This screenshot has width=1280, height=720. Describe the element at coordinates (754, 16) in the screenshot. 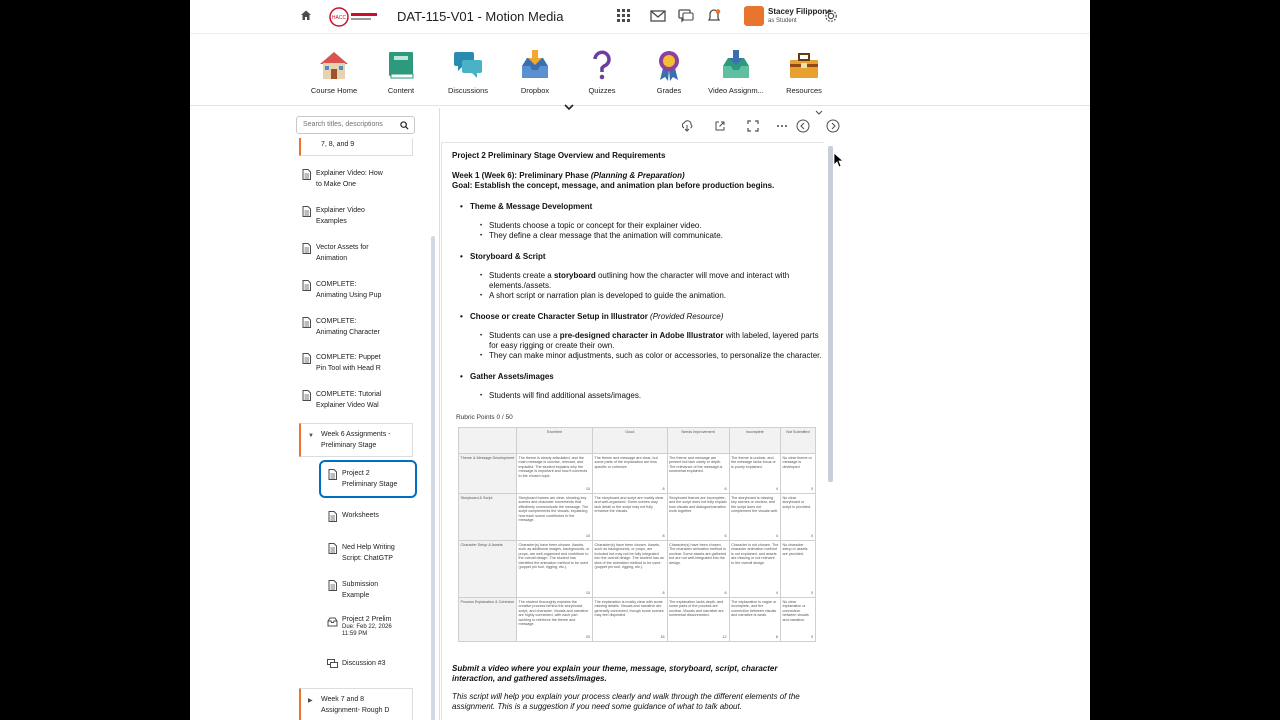

I see `user-avatar` at that location.